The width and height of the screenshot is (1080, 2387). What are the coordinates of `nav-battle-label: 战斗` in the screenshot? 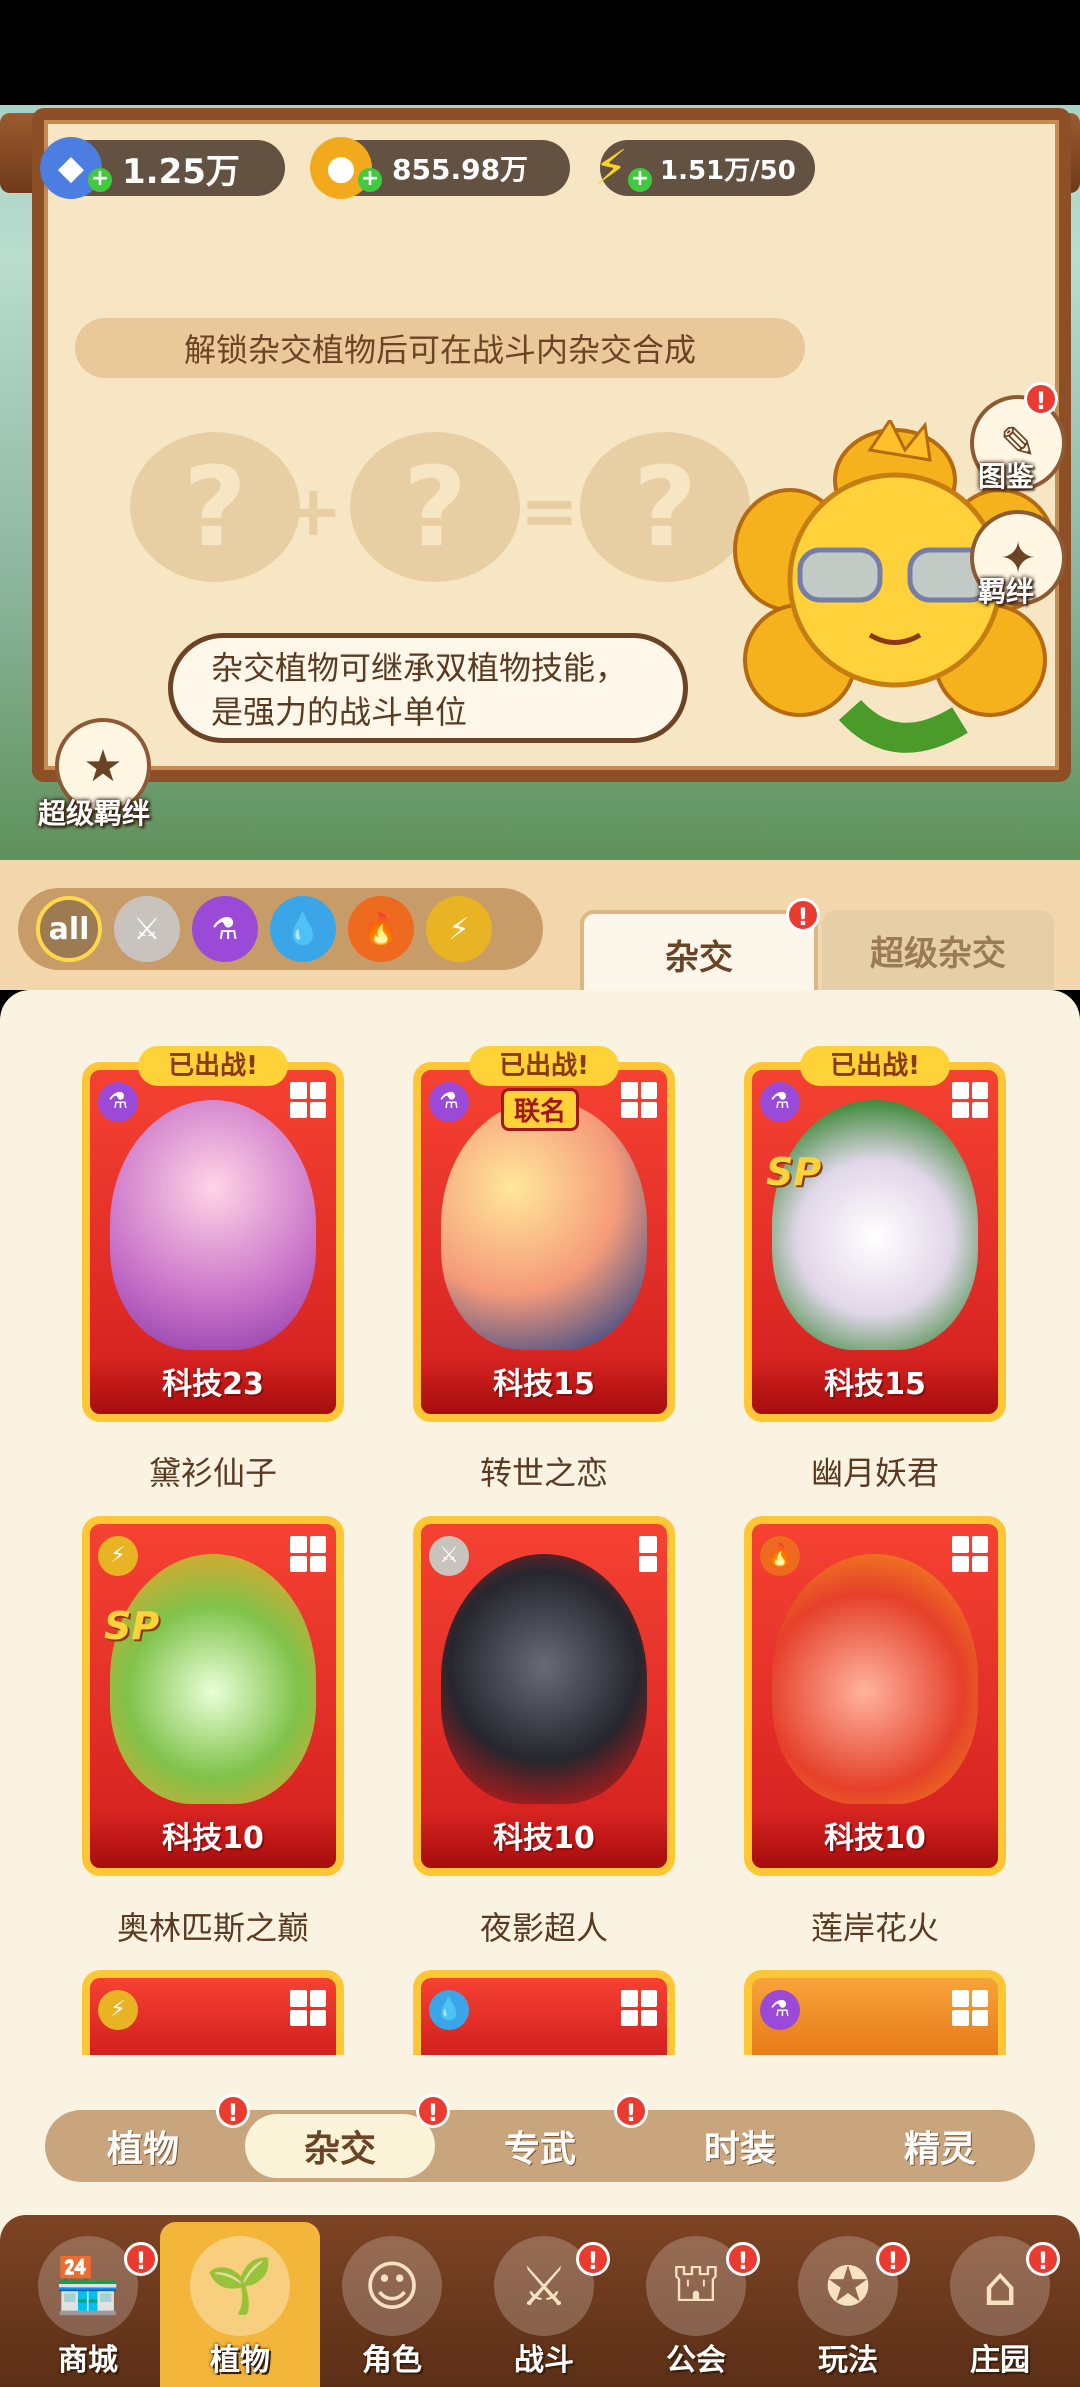 It's located at (544, 2360).